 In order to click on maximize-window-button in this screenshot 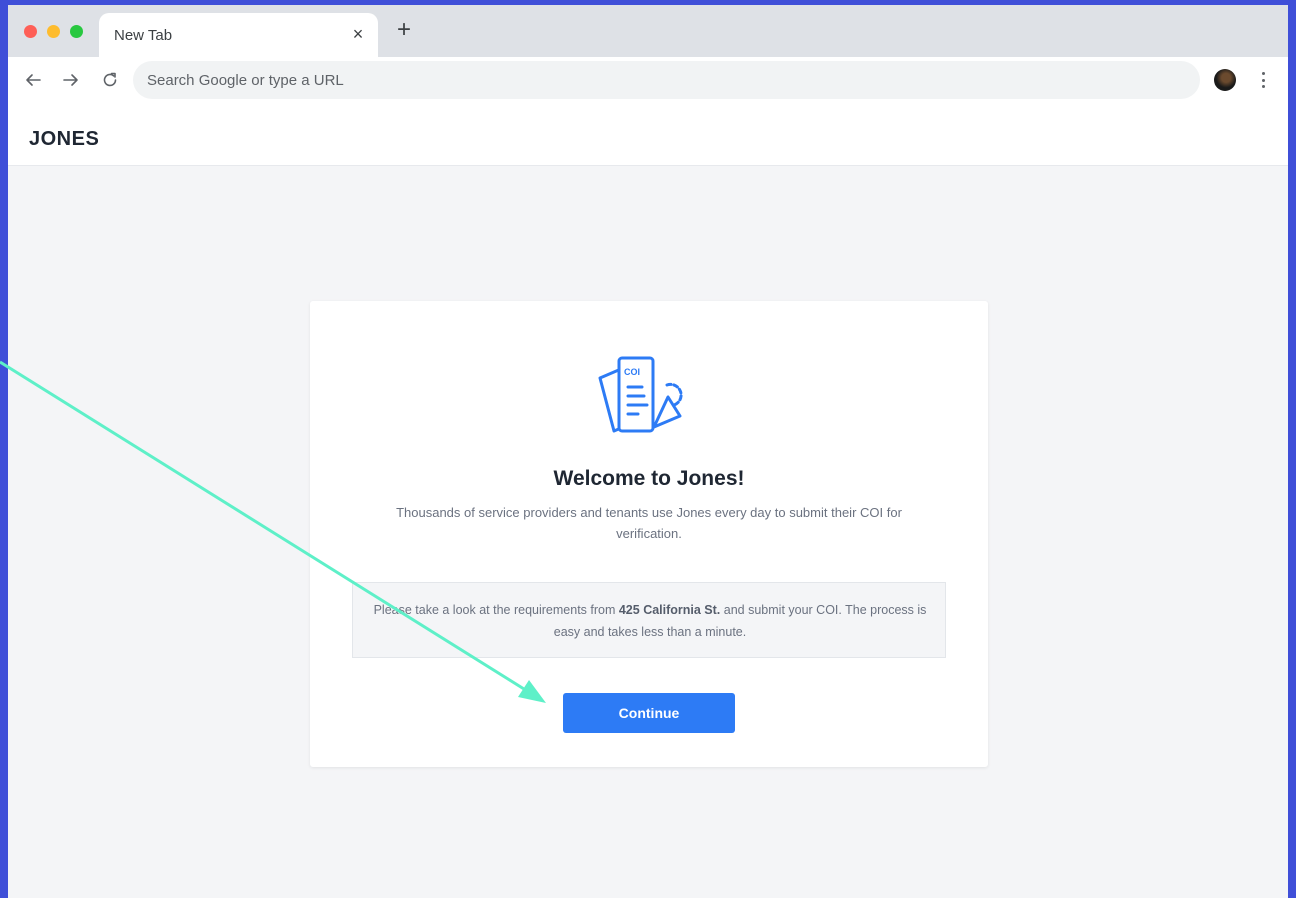, I will do `click(76, 31)`.